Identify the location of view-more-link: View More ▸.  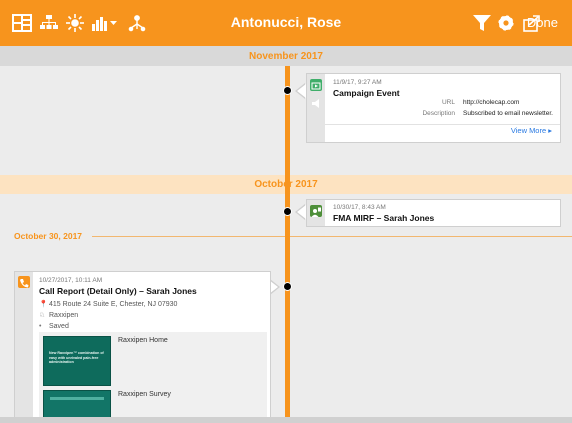
(531, 130).